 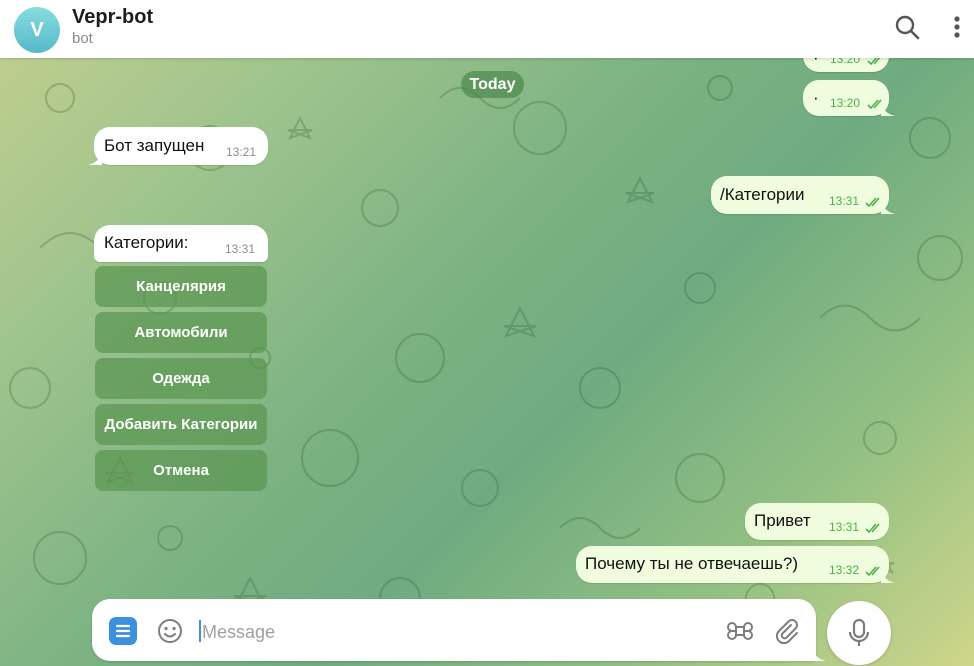 What do you see at coordinates (154, 145) in the screenshot?
I see `message-text: Бот запущен` at bounding box center [154, 145].